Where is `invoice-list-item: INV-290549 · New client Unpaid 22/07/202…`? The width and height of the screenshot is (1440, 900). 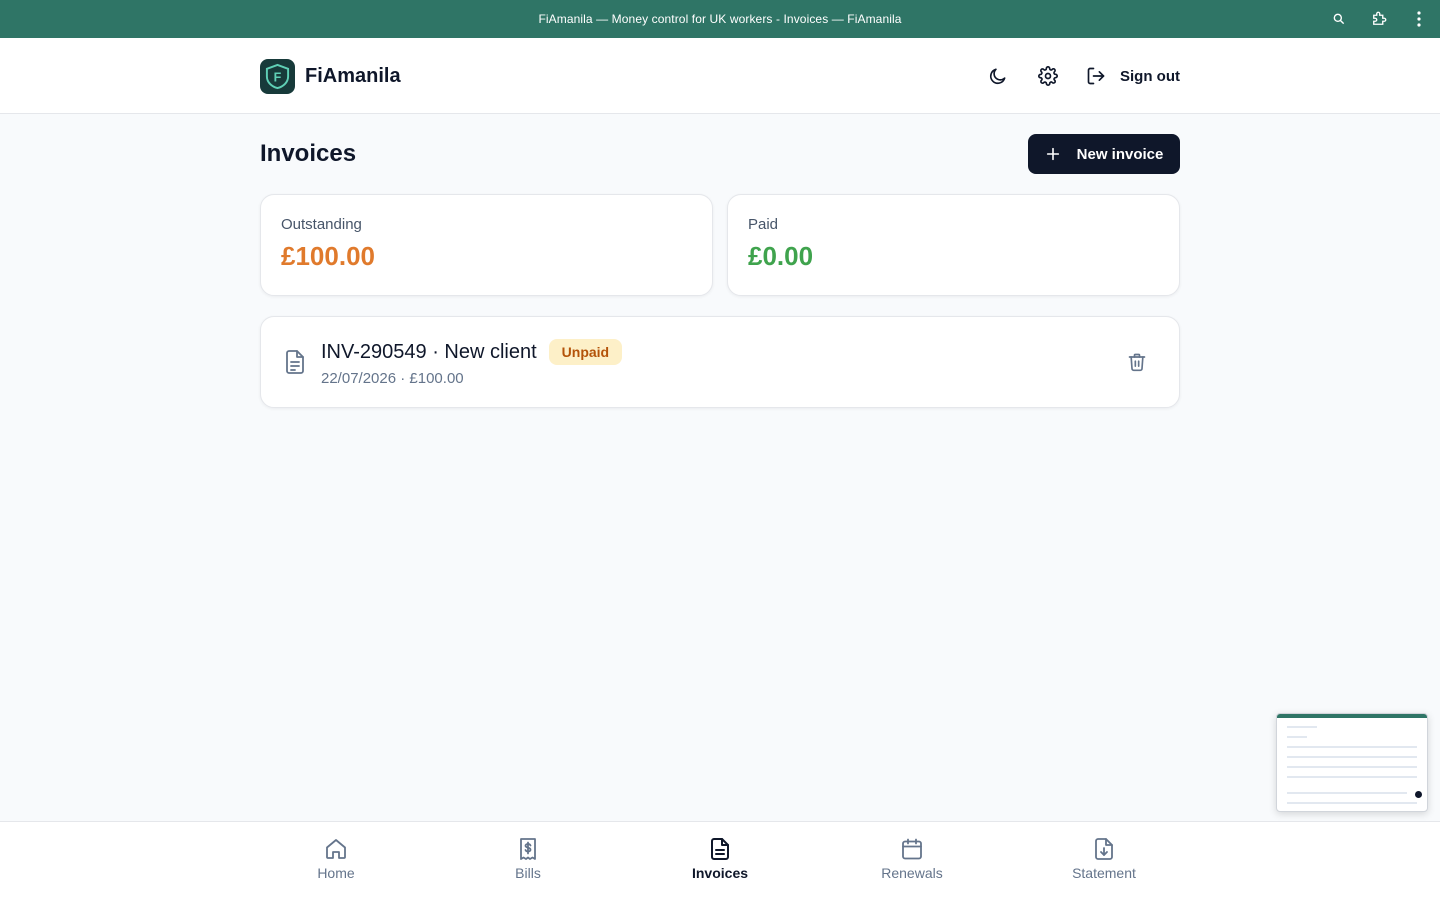 invoice-list-item: INV-290549 · New client Unpaid 22/07/202… is located at coordinates (720, 362).